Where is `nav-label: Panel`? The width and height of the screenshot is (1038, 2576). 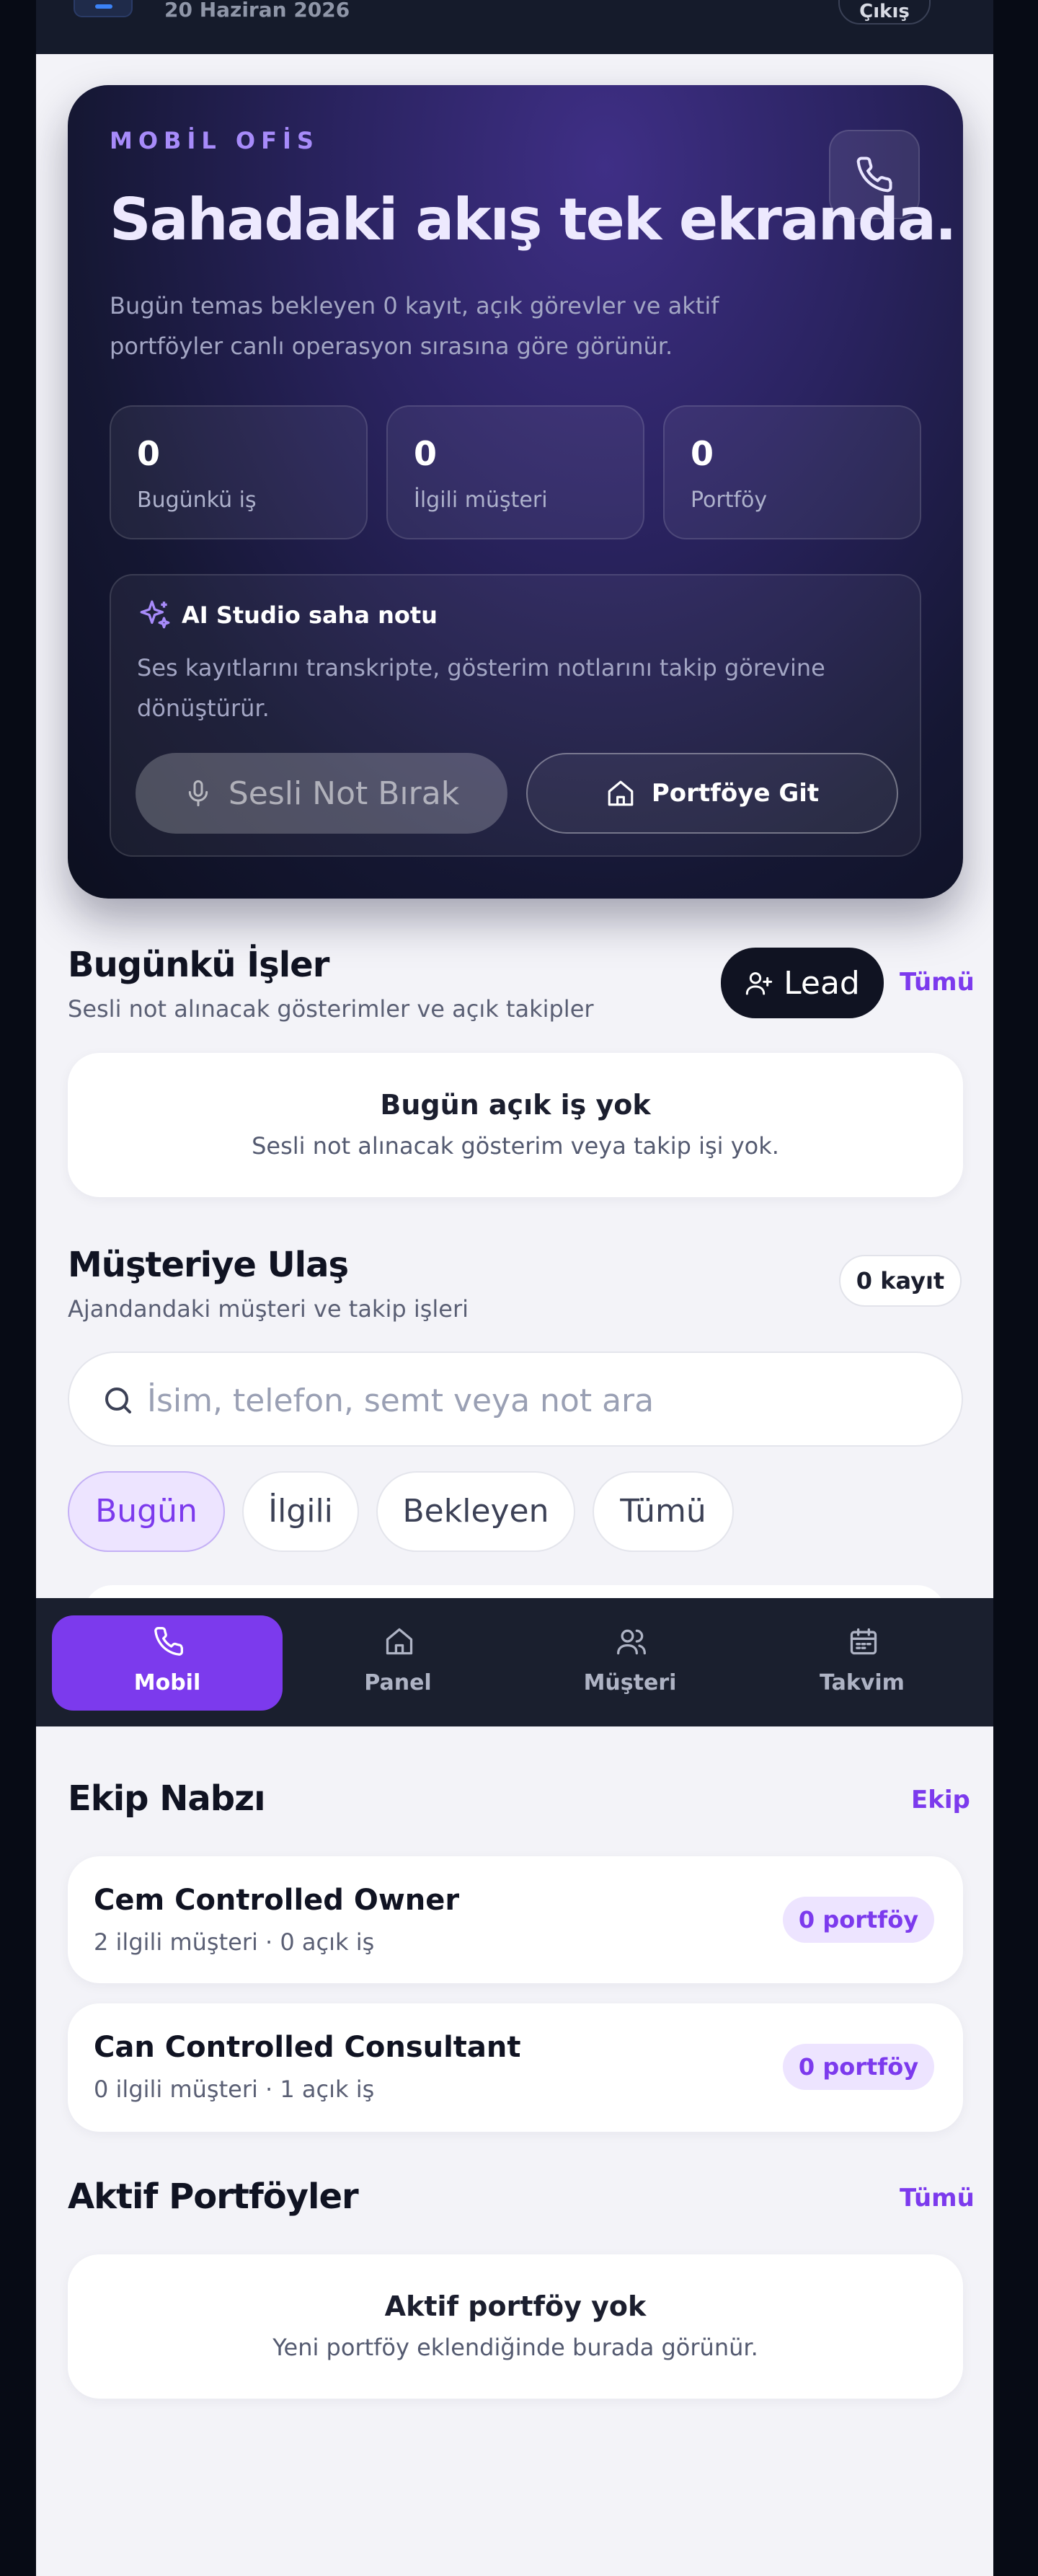
nav-label: Panel is located at coordinates (398, 1682).